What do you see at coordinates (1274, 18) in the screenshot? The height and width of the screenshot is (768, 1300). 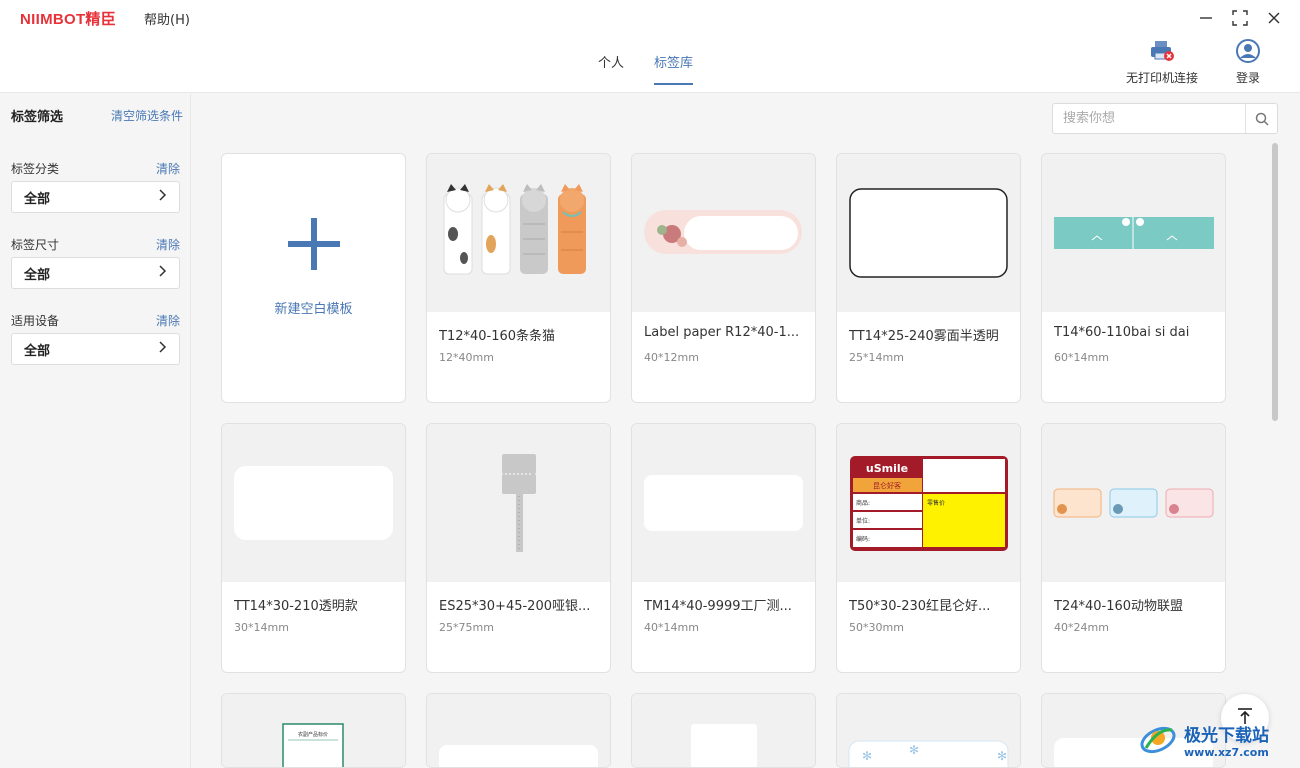 I see `close-icon` at bounding box center [1274, 18].